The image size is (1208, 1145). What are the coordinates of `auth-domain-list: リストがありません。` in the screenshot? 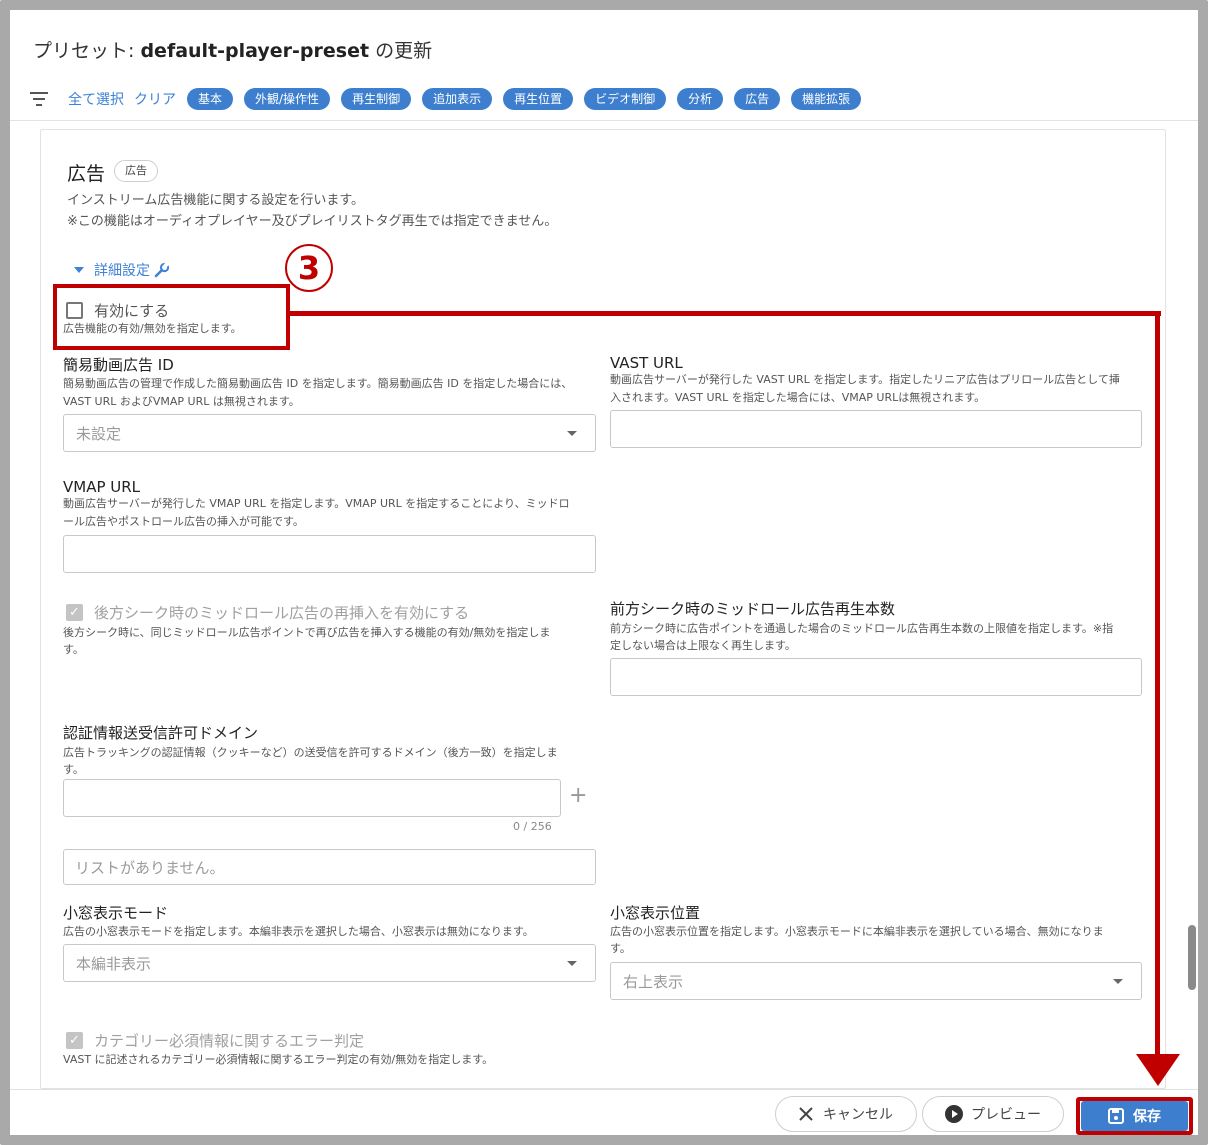 It's located at (329, 867).